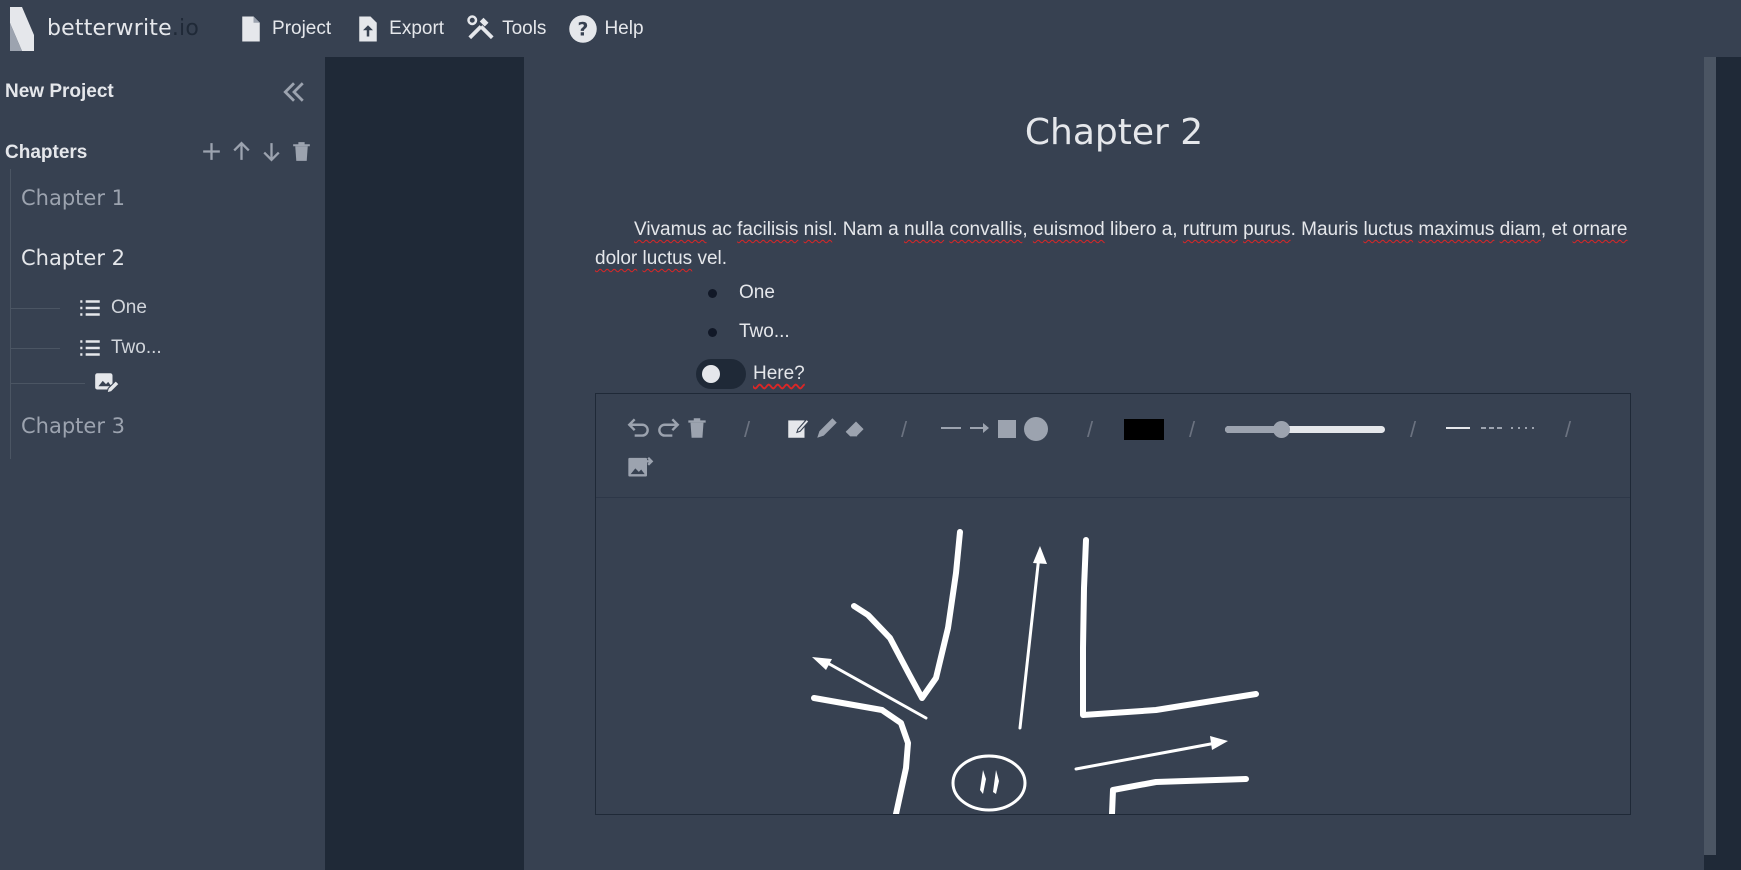 The width and height of the screenshot is (1741, 870). I want to click on rectangle-tool-icon, so click(1007, 429).